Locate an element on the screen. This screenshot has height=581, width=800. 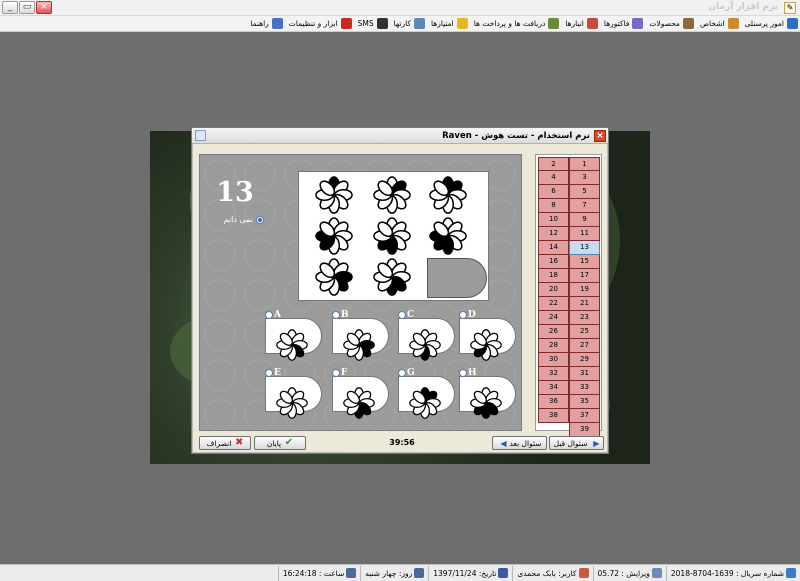
answer-option-f: F is located at coordinates (360, 393).